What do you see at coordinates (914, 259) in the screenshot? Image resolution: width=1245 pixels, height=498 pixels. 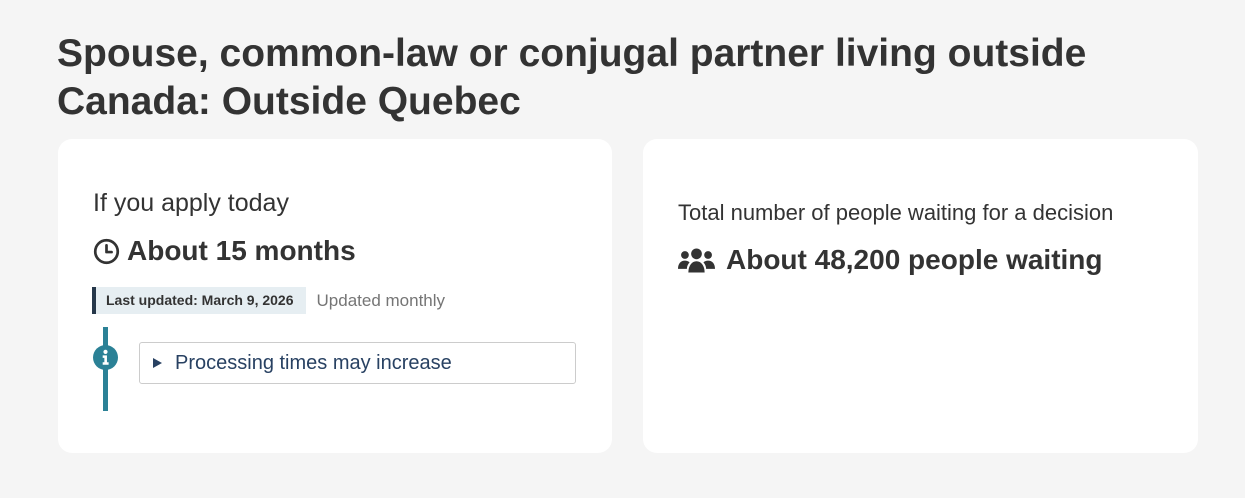 I see `people-waiting-value: About 48,200 people waiting` at bounding box center [914, 259].